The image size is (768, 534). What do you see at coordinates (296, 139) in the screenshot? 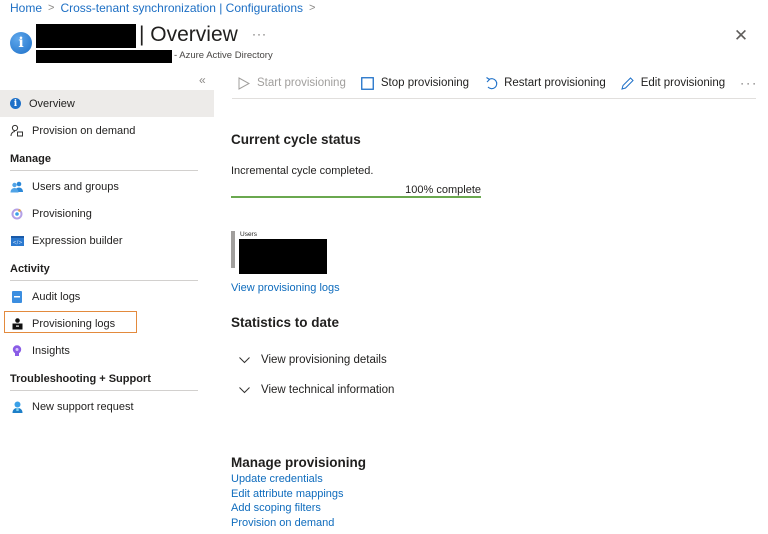
I see `current-cycle-heading: Current cycle status` at bounding box center [296, 139].